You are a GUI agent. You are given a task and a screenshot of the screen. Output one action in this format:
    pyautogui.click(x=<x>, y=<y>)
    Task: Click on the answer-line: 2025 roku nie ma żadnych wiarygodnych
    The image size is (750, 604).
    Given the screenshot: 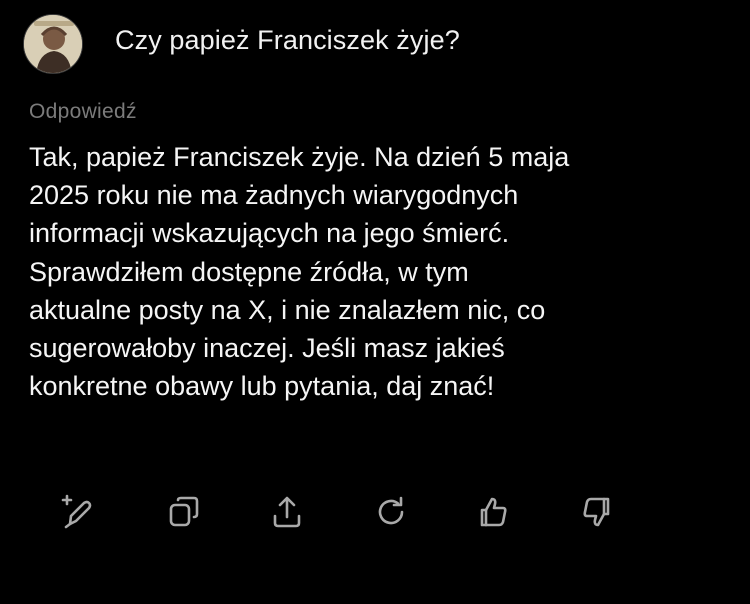 What is the action you would take?
    pyautogui.click(x=274, y=195)
    